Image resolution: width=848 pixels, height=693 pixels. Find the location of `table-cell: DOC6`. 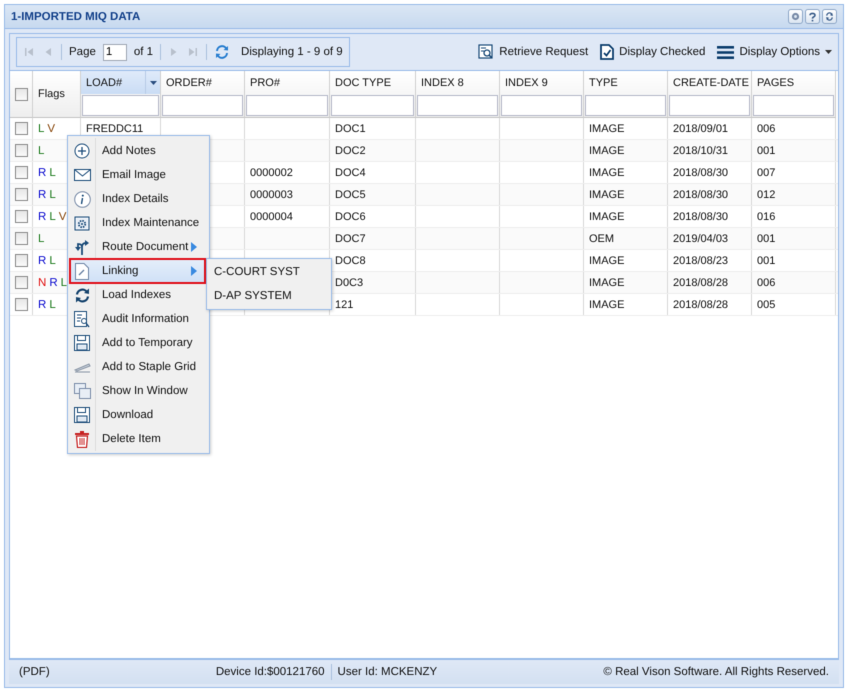

table-cell: DOC6 is located at coordinates (350, 216).